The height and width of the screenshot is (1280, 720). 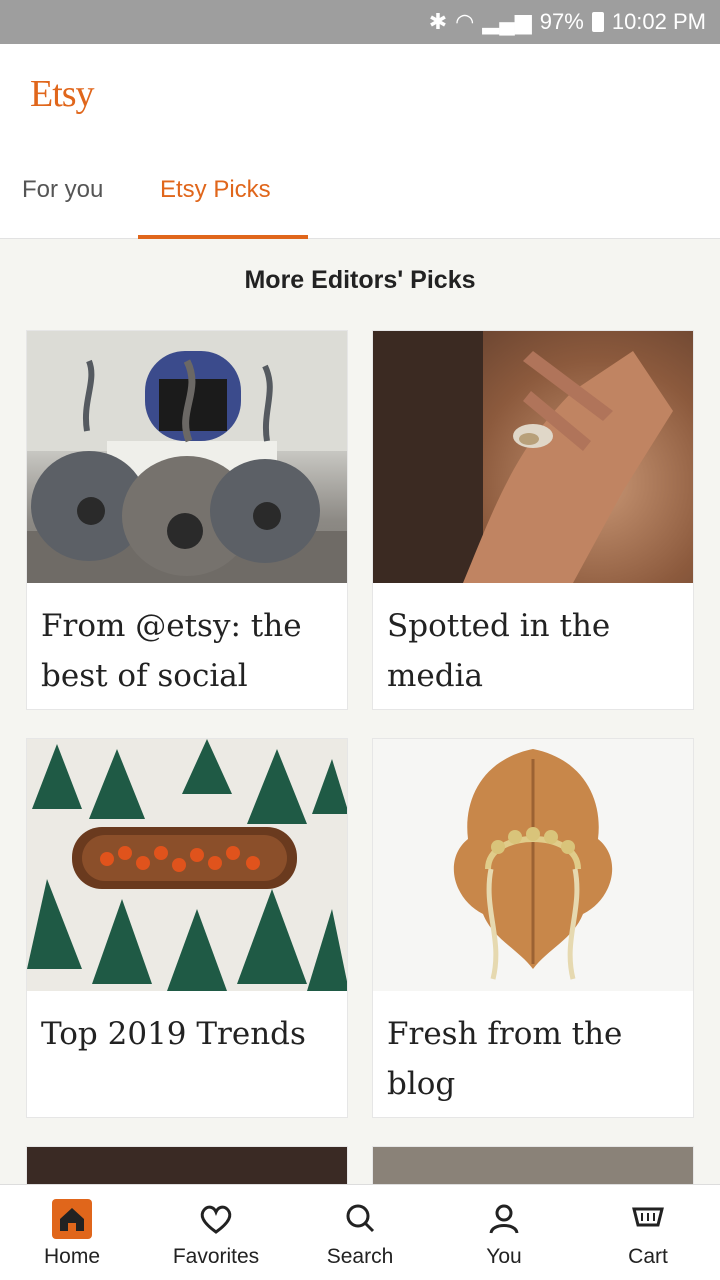 I want to click on nav-label: Home, so click(x=72, y=1256).